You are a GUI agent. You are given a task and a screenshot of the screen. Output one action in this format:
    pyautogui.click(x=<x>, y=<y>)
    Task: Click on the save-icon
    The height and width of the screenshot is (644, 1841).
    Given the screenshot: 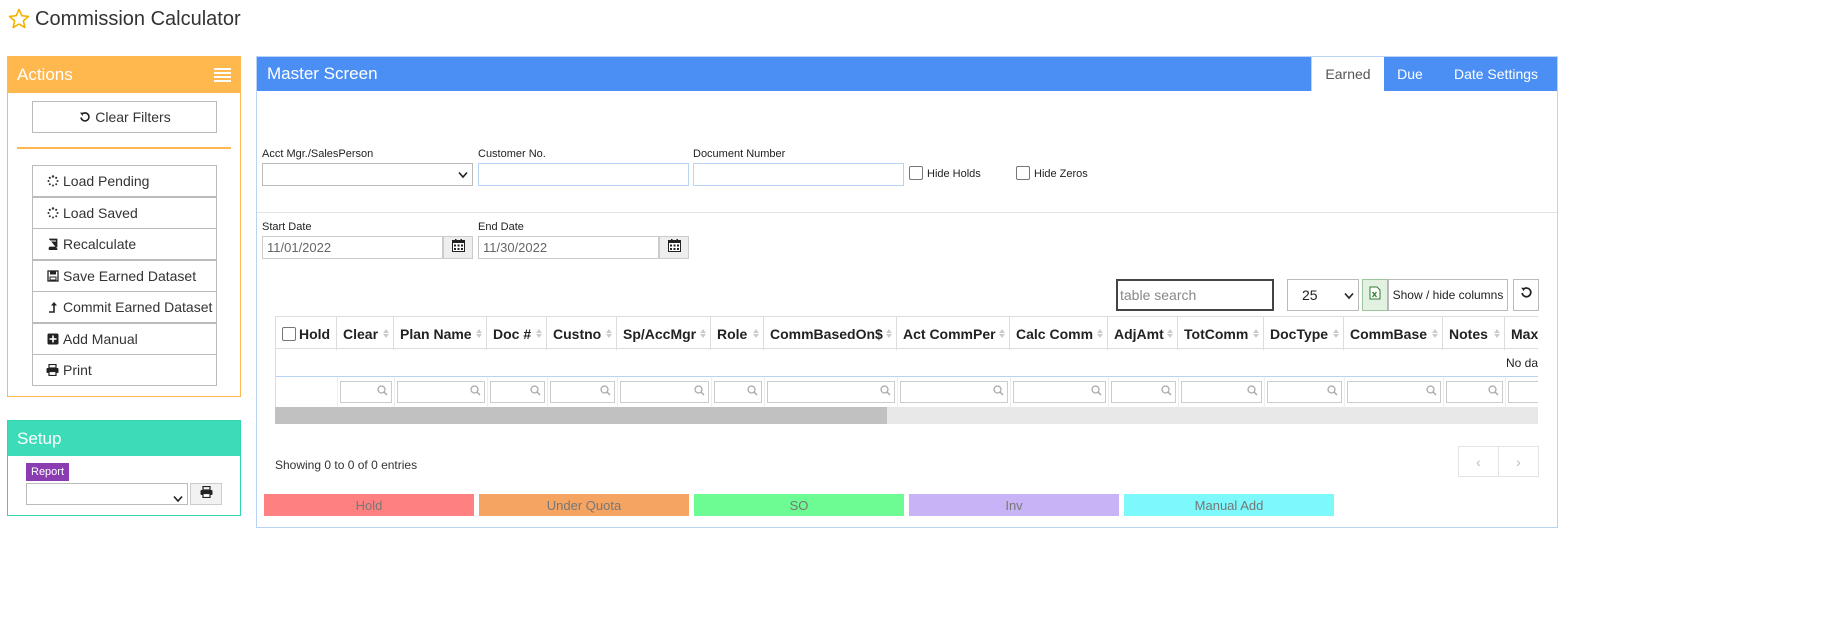 What is the action you would take?
    pyautogui.click(x=52, y=276)
    